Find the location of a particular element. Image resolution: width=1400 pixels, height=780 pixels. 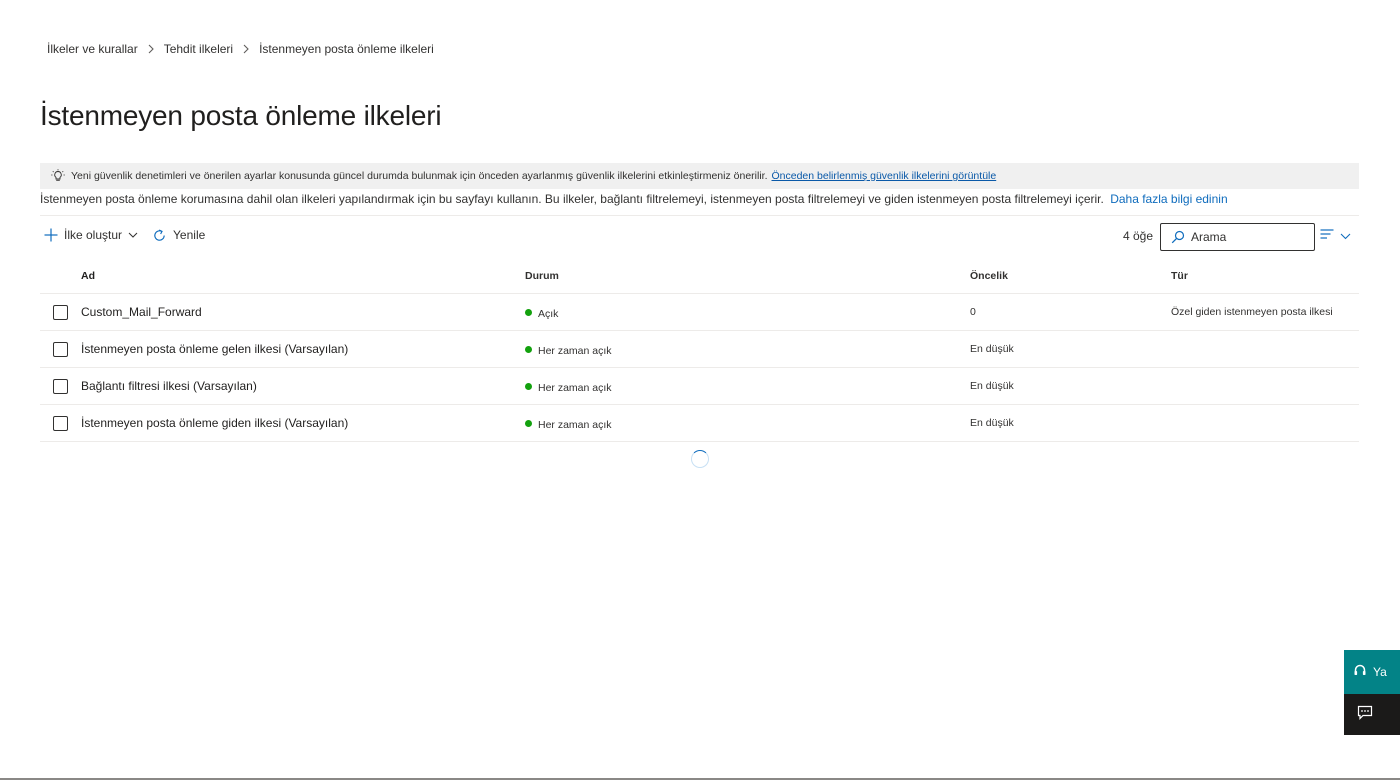

policy-type: Özel giden istenmeyen posta ilkesi is located at coordinates (1252, 312).